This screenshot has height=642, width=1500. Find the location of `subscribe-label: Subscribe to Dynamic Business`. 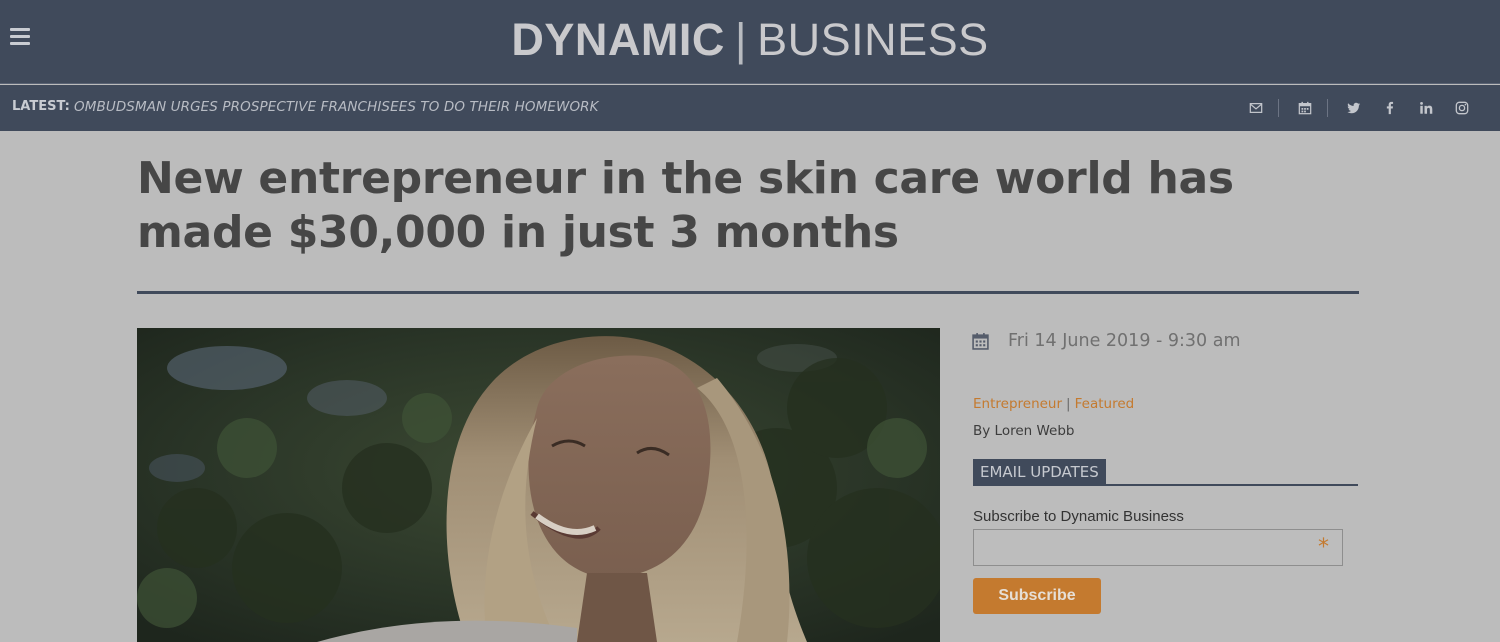

subscribe-label: Subscribe to Dynamic Business is located at coordinates (1078, 516).